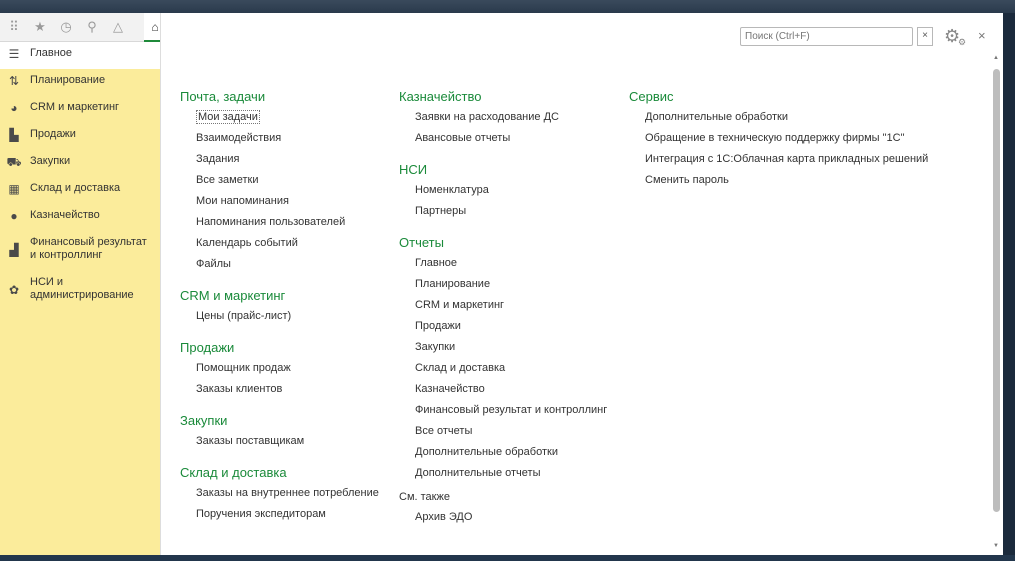 The image size is (1015, 561). Describe the element at coordinates (982, 36) in the screenshot. I see `close-button: ×` at that location.